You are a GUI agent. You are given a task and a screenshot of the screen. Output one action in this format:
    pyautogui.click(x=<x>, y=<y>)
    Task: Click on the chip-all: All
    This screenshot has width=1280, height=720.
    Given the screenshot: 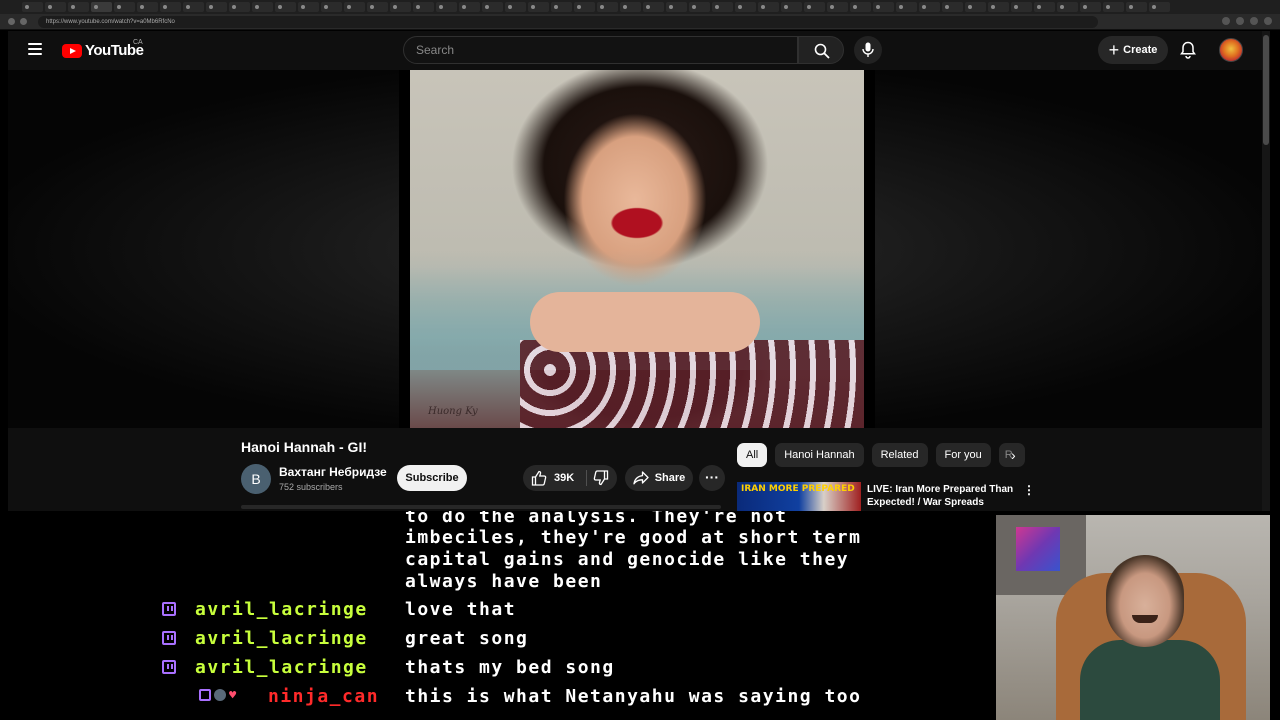 What is the action you would take?
    pyautogui.click(x=752, y=455)
    